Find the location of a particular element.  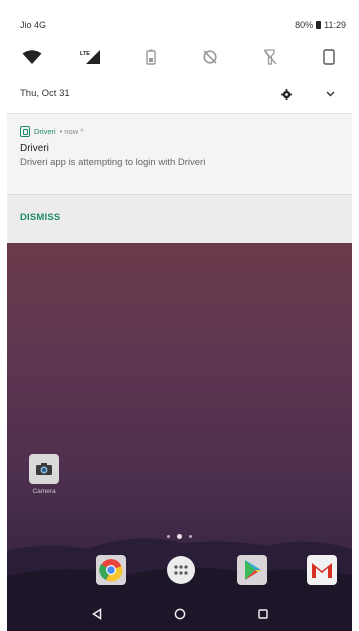

notification-header: Driveri • now ^ is located at coordinates (52, 131).